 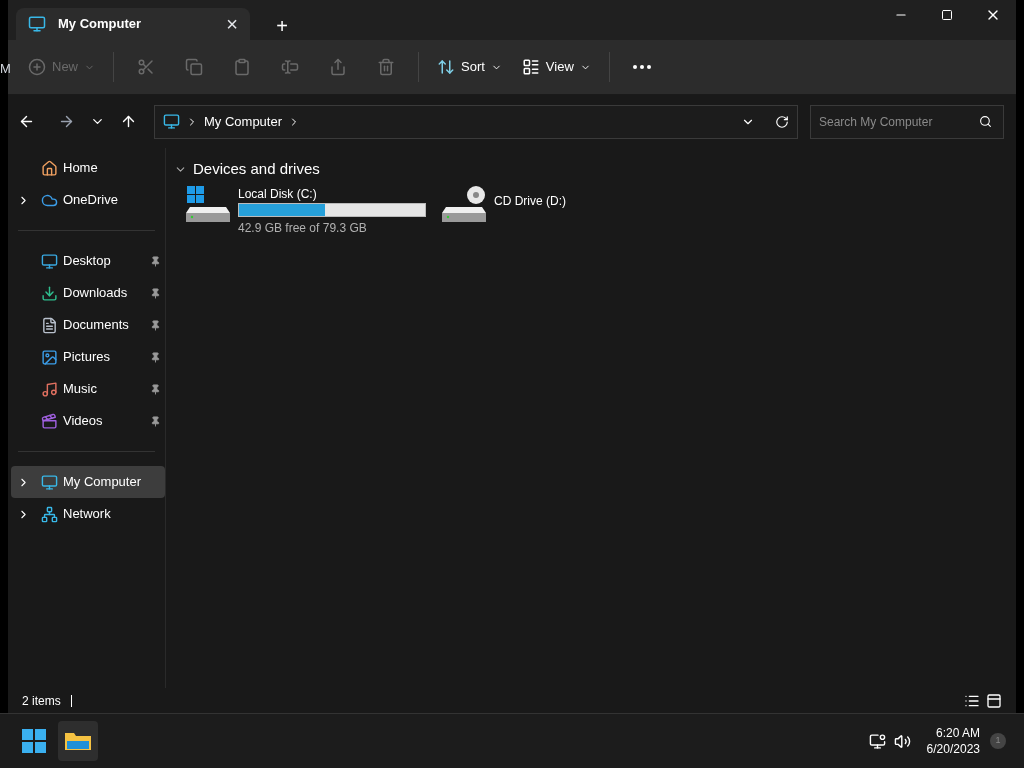 What do you see at coordinates (26, 121) in the screenshot?
I see `back-arrow-icon` at bounding box center [26, 121].